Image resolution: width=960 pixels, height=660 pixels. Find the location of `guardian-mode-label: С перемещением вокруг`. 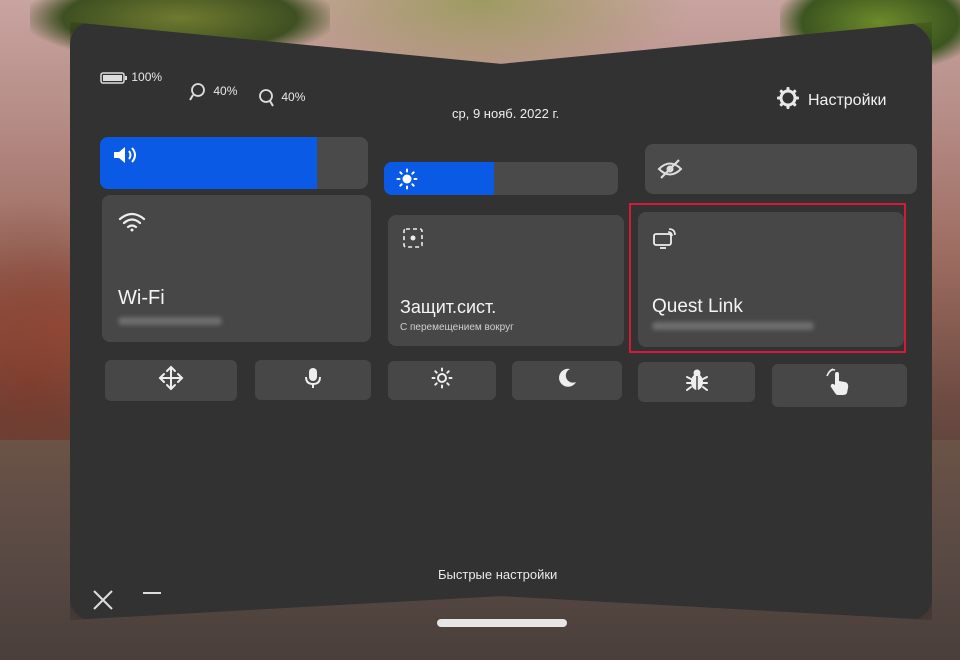

guardian-mode-label: С перемещением вокруг is located at coordinates (457, 327).